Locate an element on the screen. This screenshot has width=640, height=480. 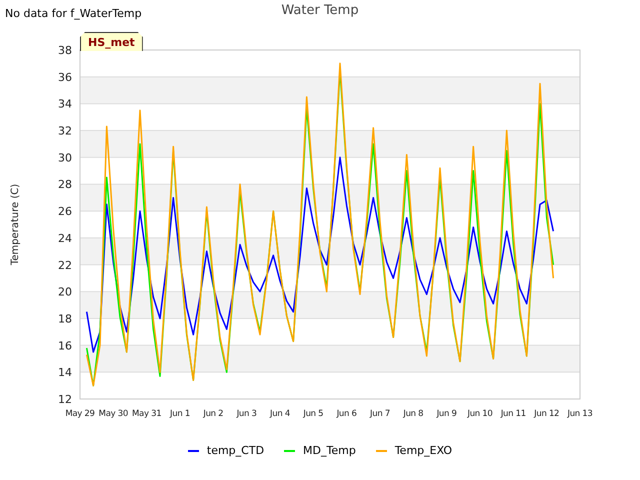
x-tick-label: Jun 5 is located at coordinates (313, 414).